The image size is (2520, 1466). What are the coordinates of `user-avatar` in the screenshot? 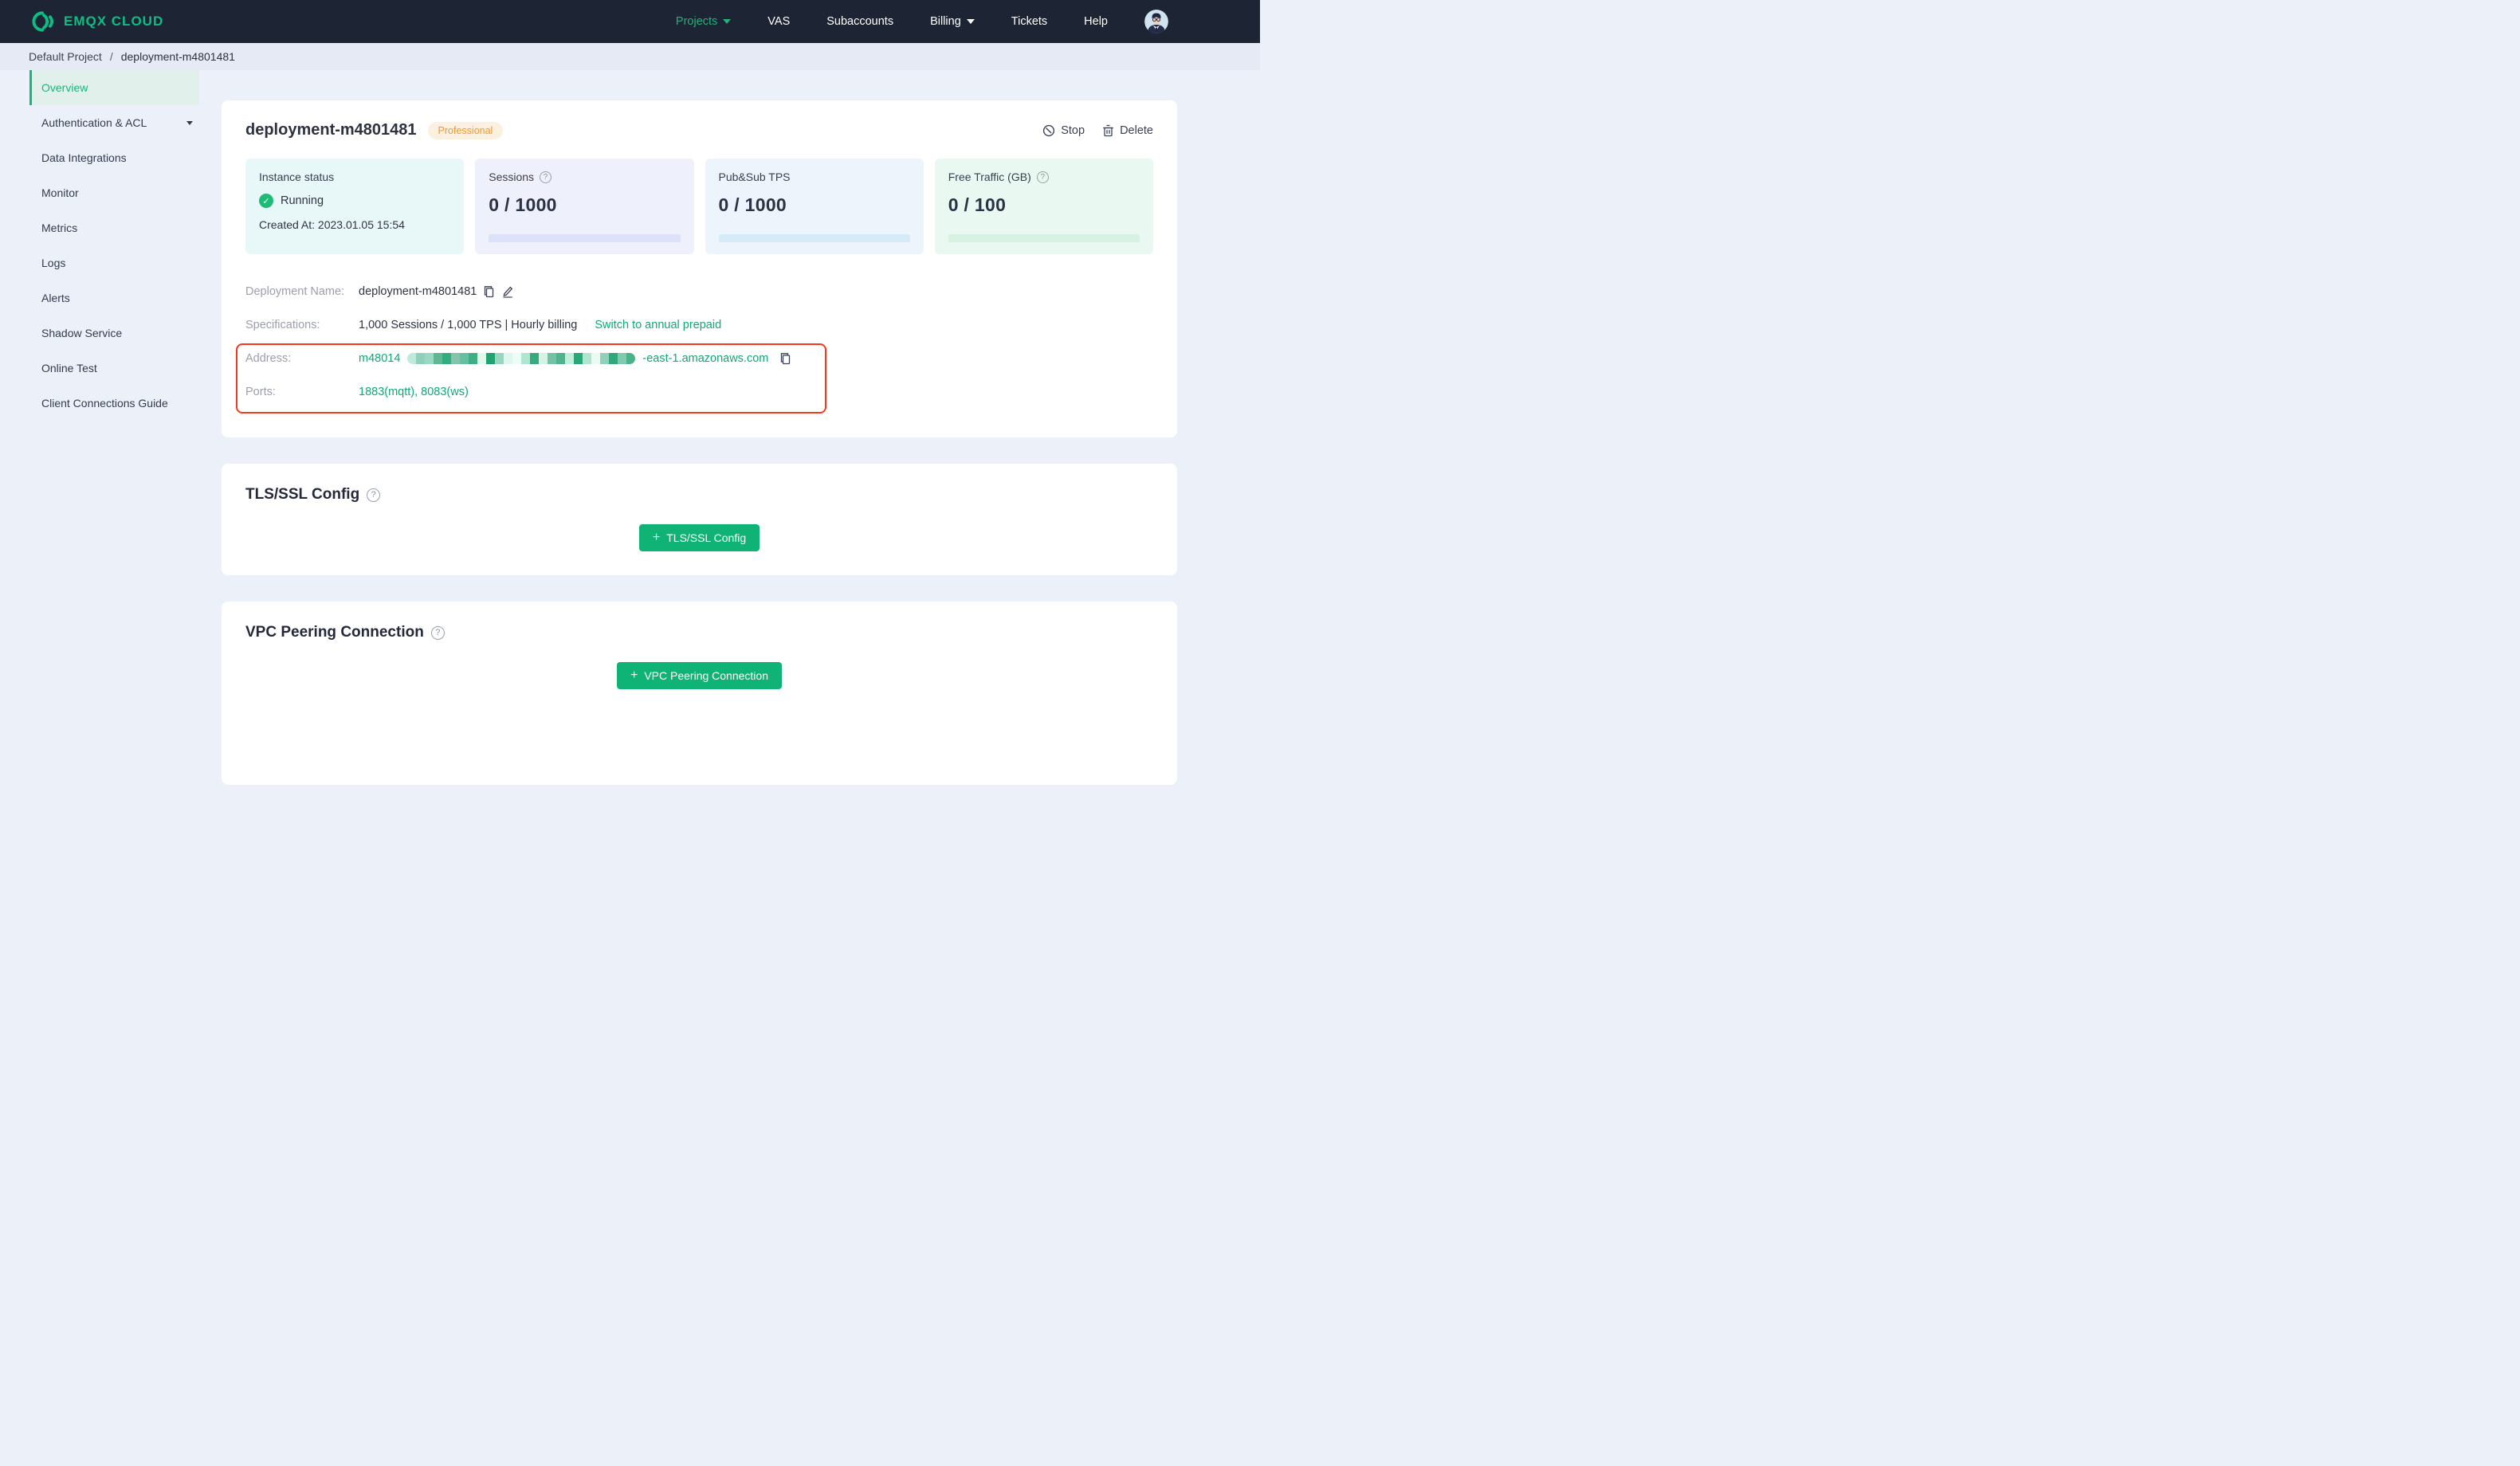 It's located at (1156, 21).